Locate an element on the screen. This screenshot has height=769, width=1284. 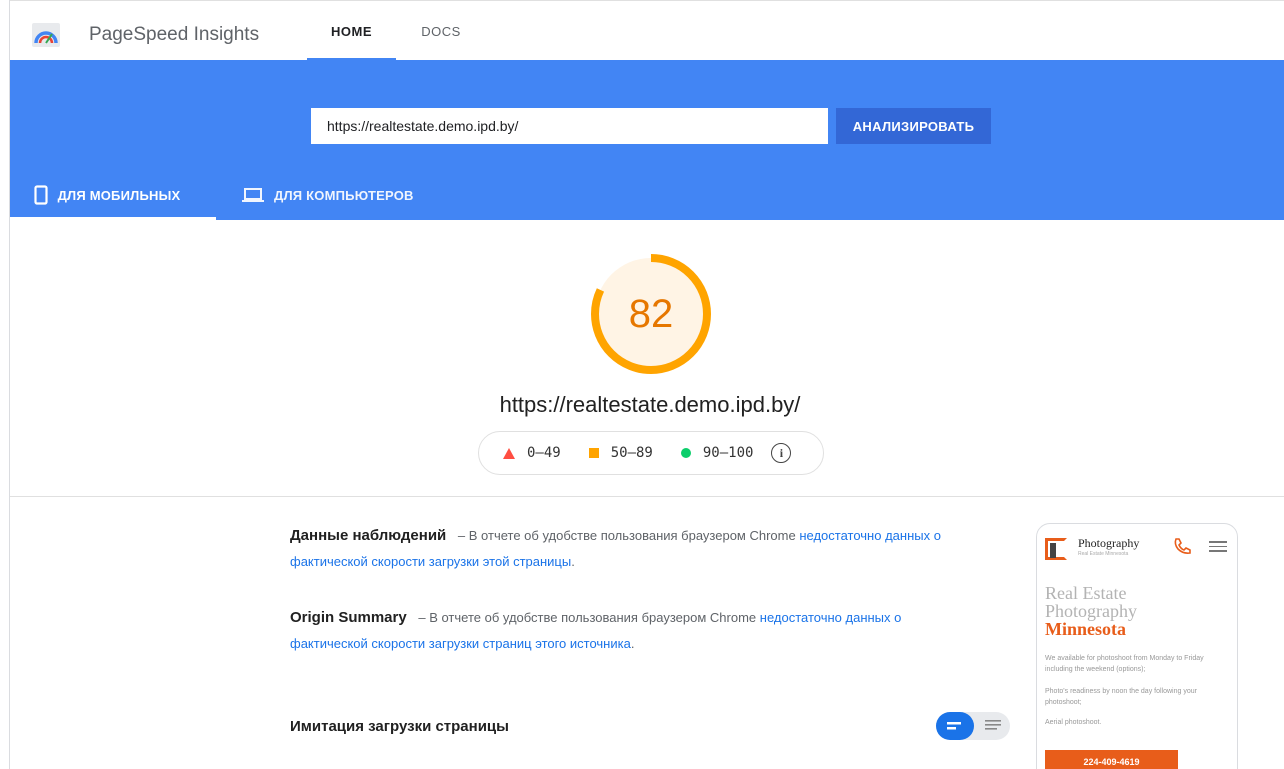
legend-poor-label: 0–49 is located at coordinates (544, 453).